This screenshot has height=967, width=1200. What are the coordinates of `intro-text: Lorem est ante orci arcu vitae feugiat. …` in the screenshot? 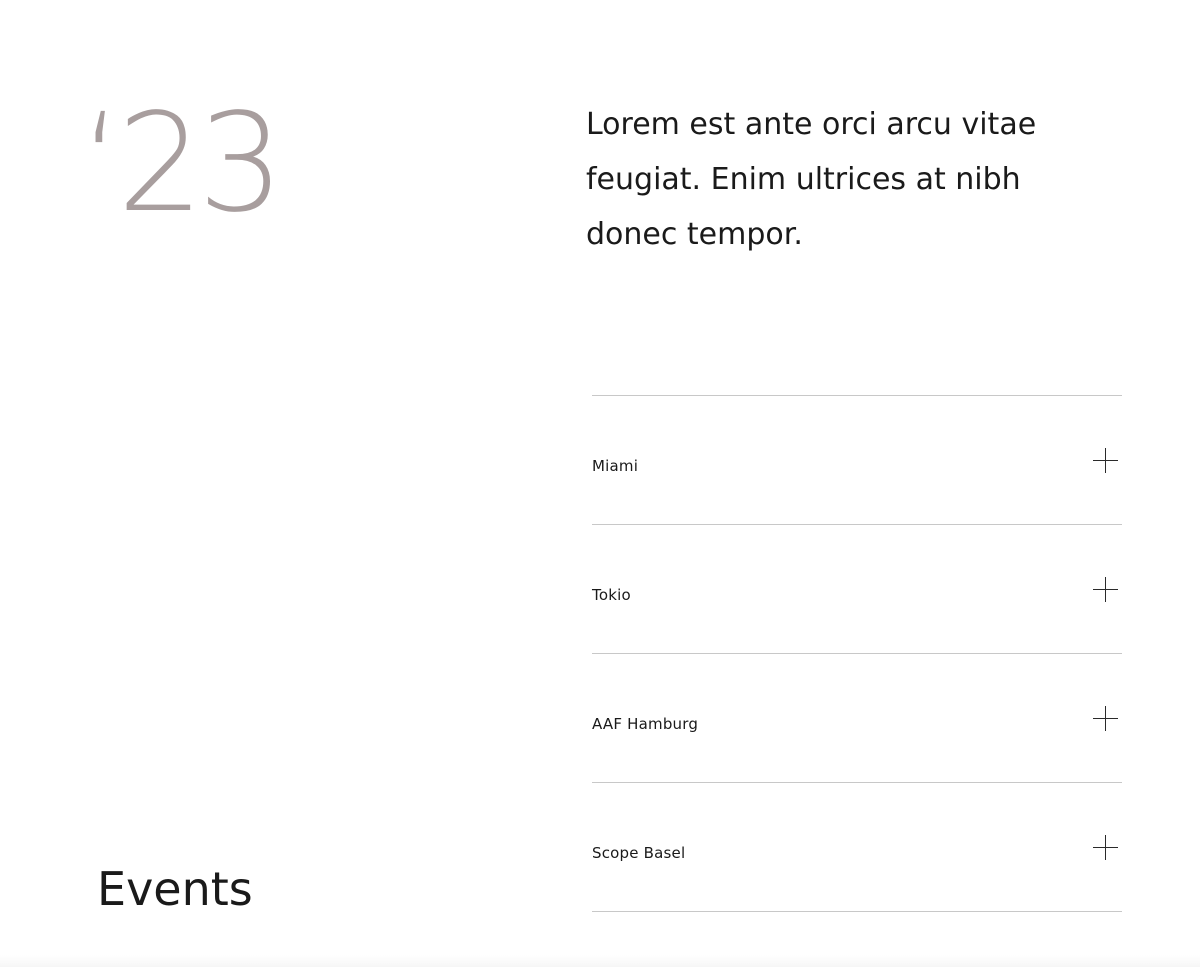 It's located at (811, 179).